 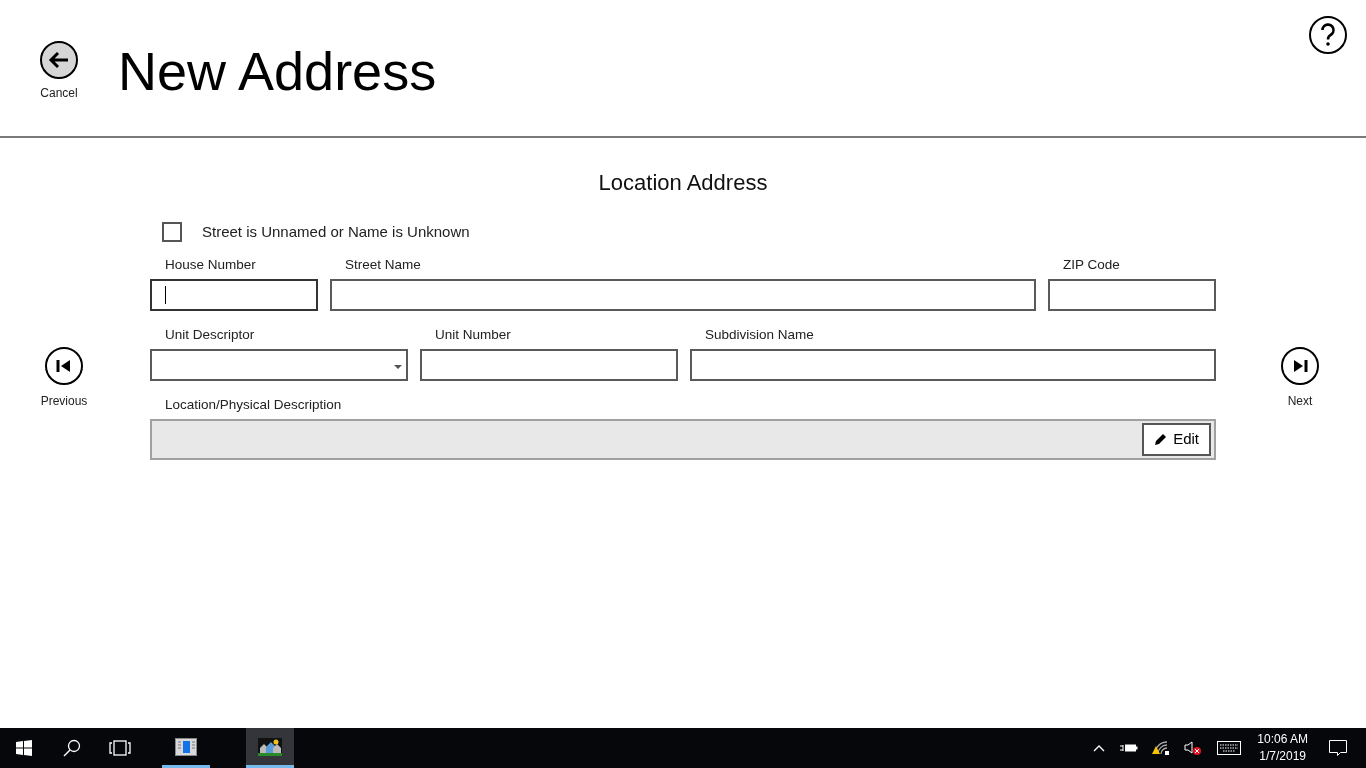 I want to click on notifications-icon, so click(x=1338, y=748).